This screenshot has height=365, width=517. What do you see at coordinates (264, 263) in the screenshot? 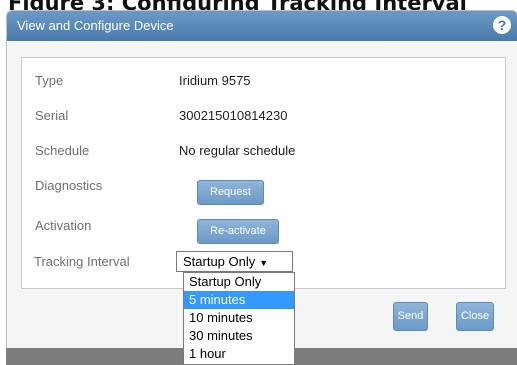
I see `chevron-down-icon: ▼` at bounding box center [264, 263].